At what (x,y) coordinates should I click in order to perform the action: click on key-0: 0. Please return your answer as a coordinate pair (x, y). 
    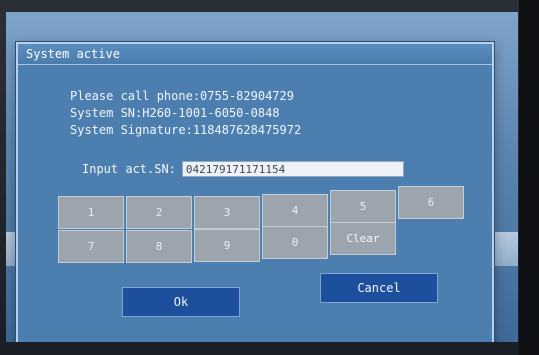
    Looking at the image, I should click on (295, 242).